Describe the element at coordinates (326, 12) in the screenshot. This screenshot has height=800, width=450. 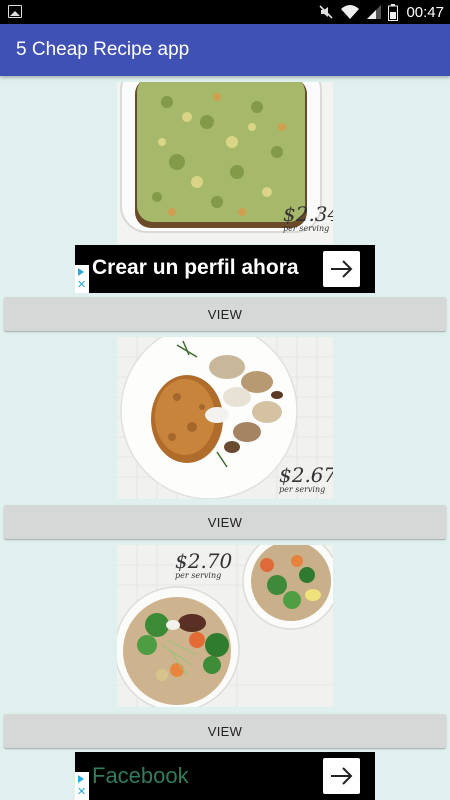
I see `mute-icon` at that location.